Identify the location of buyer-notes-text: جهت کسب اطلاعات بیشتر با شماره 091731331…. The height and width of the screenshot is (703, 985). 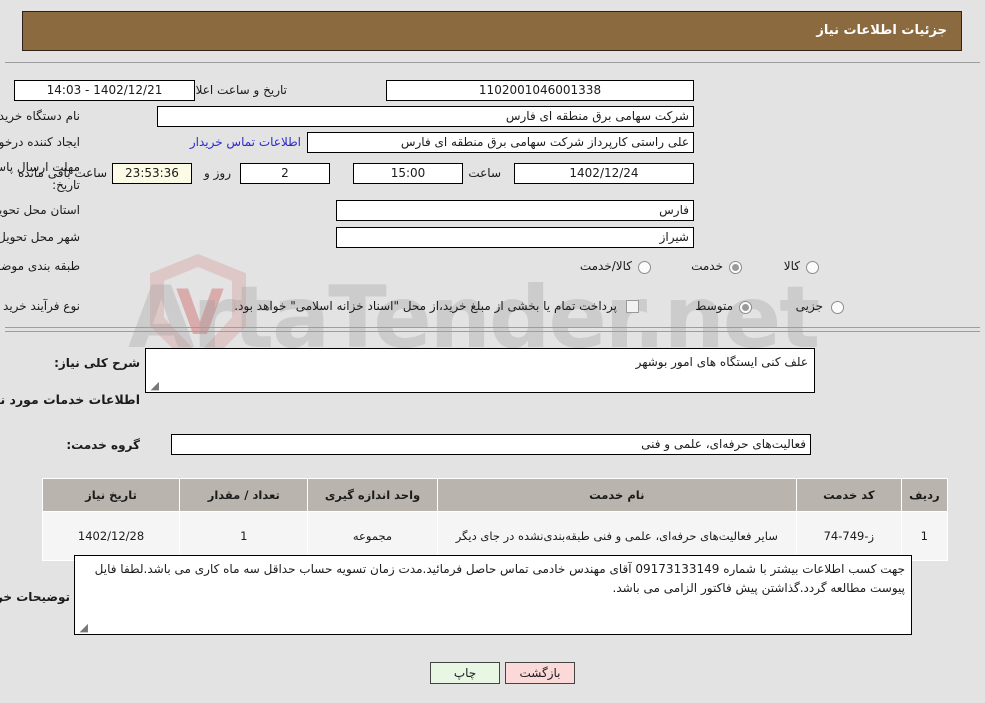
(499, 578).